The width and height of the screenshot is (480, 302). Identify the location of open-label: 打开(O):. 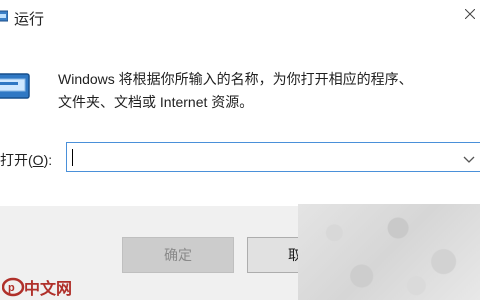
(26, 160).